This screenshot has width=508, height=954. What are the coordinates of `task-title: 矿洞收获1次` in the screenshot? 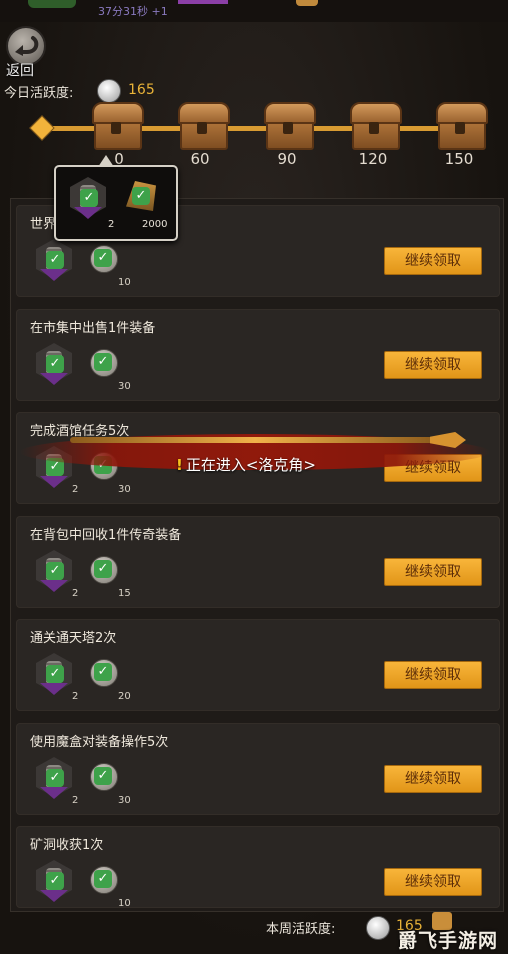 It's located at (67, 845).